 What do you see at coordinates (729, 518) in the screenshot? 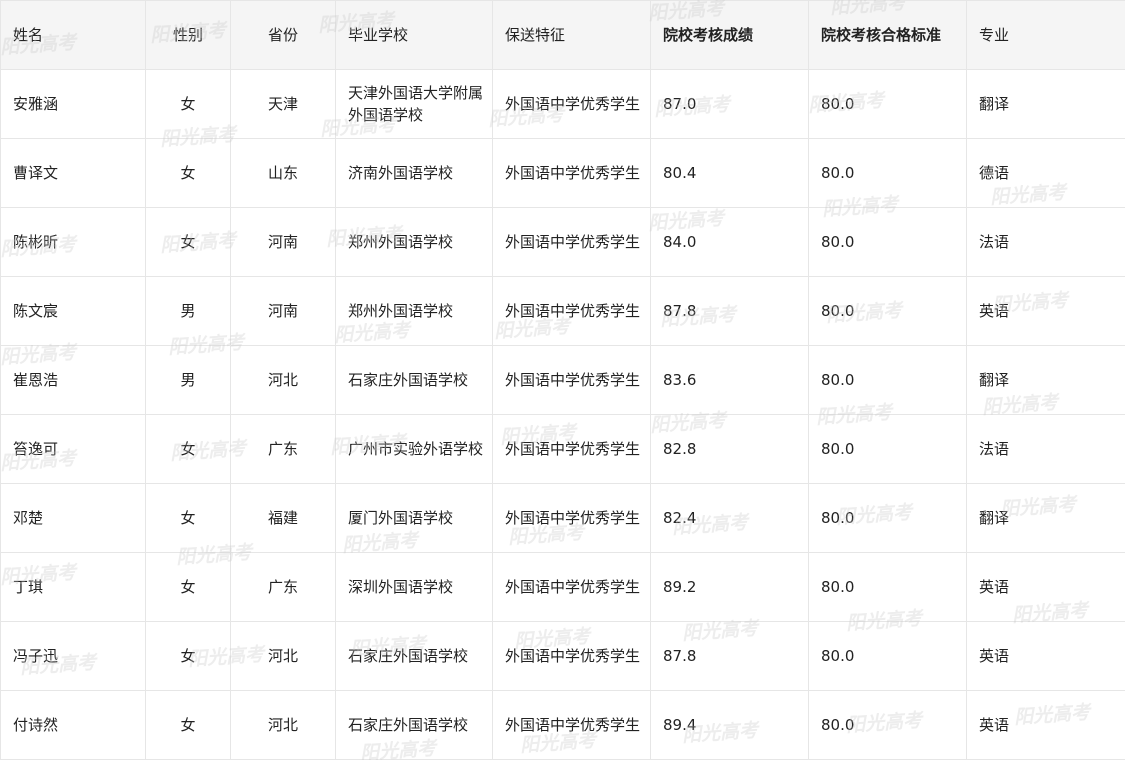
I see `cell-score: 82.4` at bounding box center [729, 518].